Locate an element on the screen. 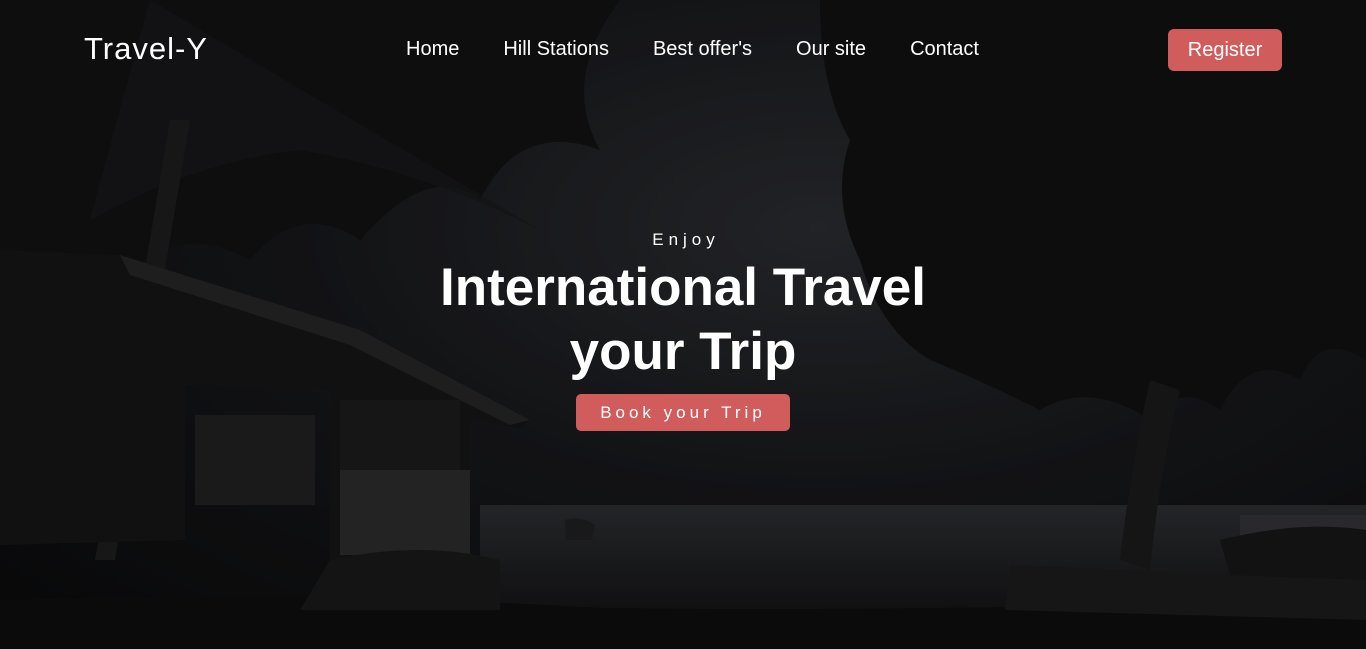 The image size is (1366, 649). register-button: Register is located at coordinates (1225, 50).